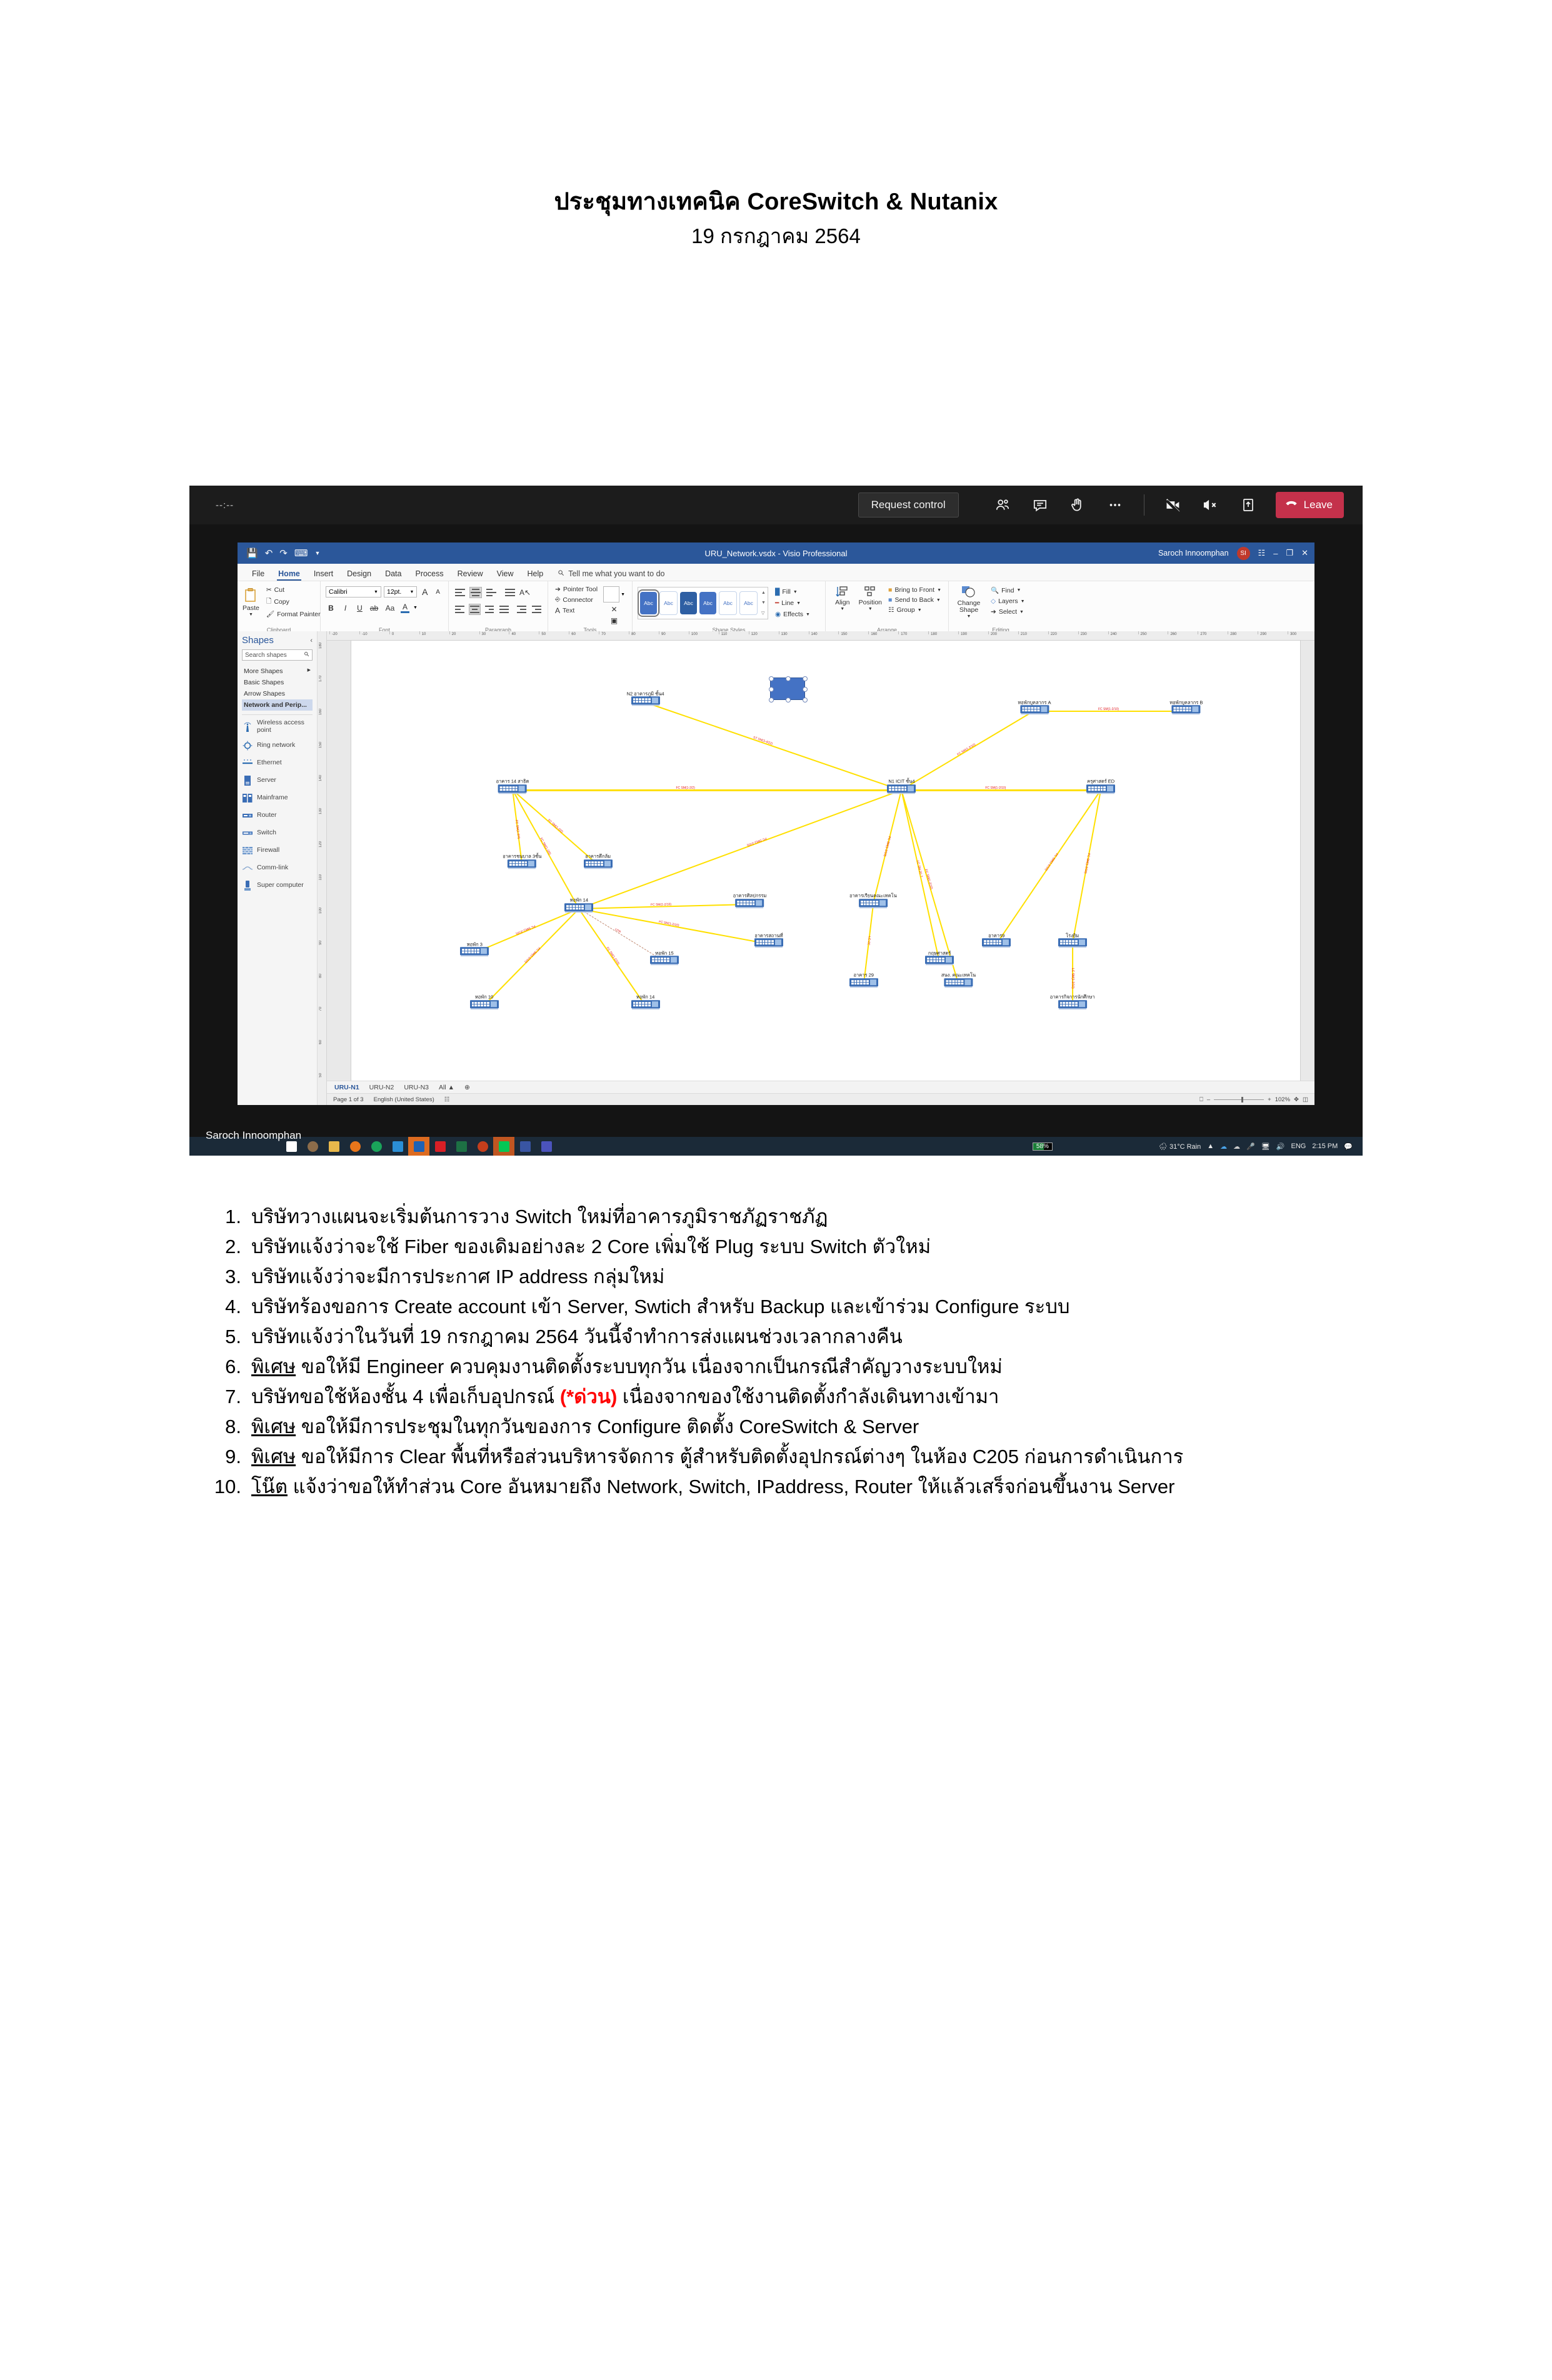 The image size is (1552, 2380). Describe the element at coordinates (424, 592) in the screenshot. I see `grow-font-button: A` at that location.